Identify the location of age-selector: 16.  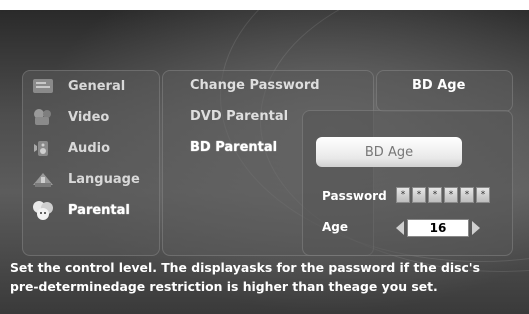
(438, 228).